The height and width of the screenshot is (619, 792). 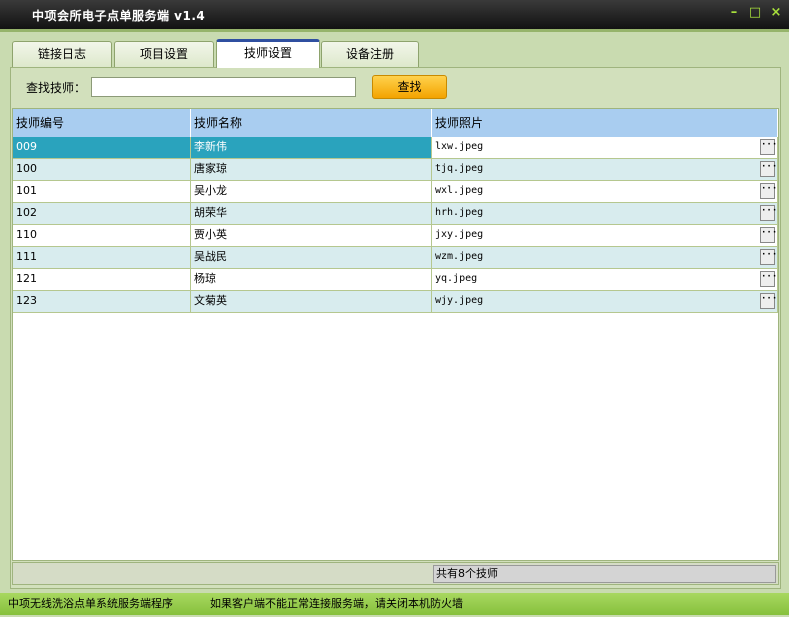 What do you see at coordinates (26, 168) in the screenshot?
I see `technician-id-cell-text: 100` at bounding box center [26, 168].